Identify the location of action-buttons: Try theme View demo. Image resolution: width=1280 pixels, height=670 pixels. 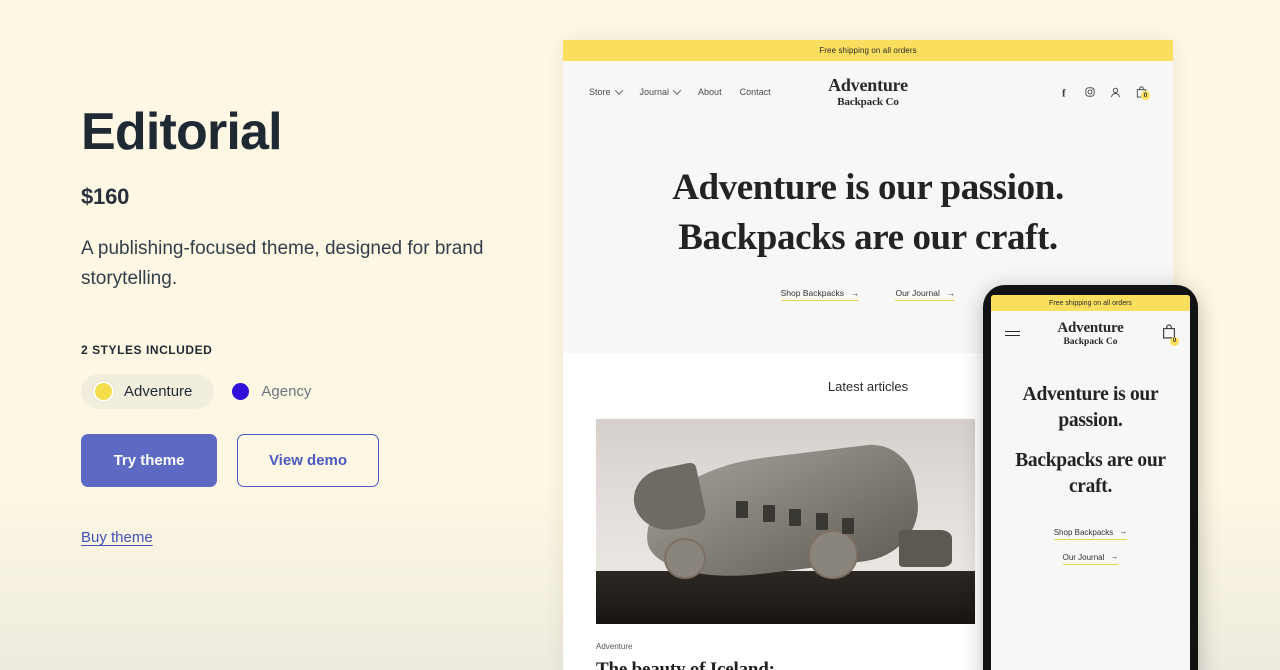
(320, 461).